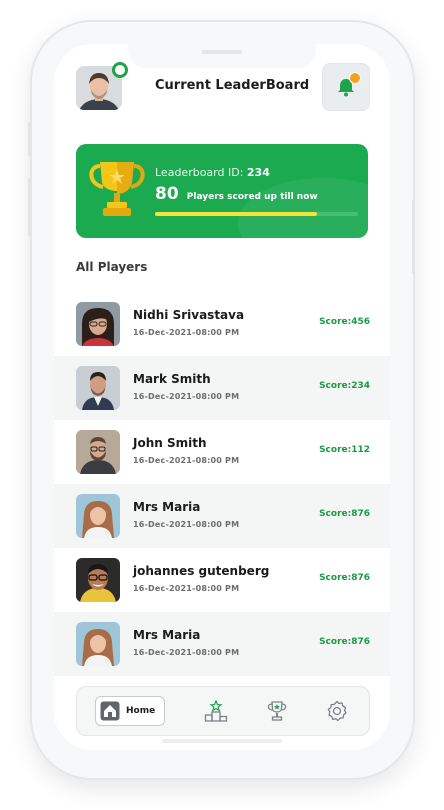  I want to click on leaderboard-id: Leaderboard ID: 234, so click(212, 172).